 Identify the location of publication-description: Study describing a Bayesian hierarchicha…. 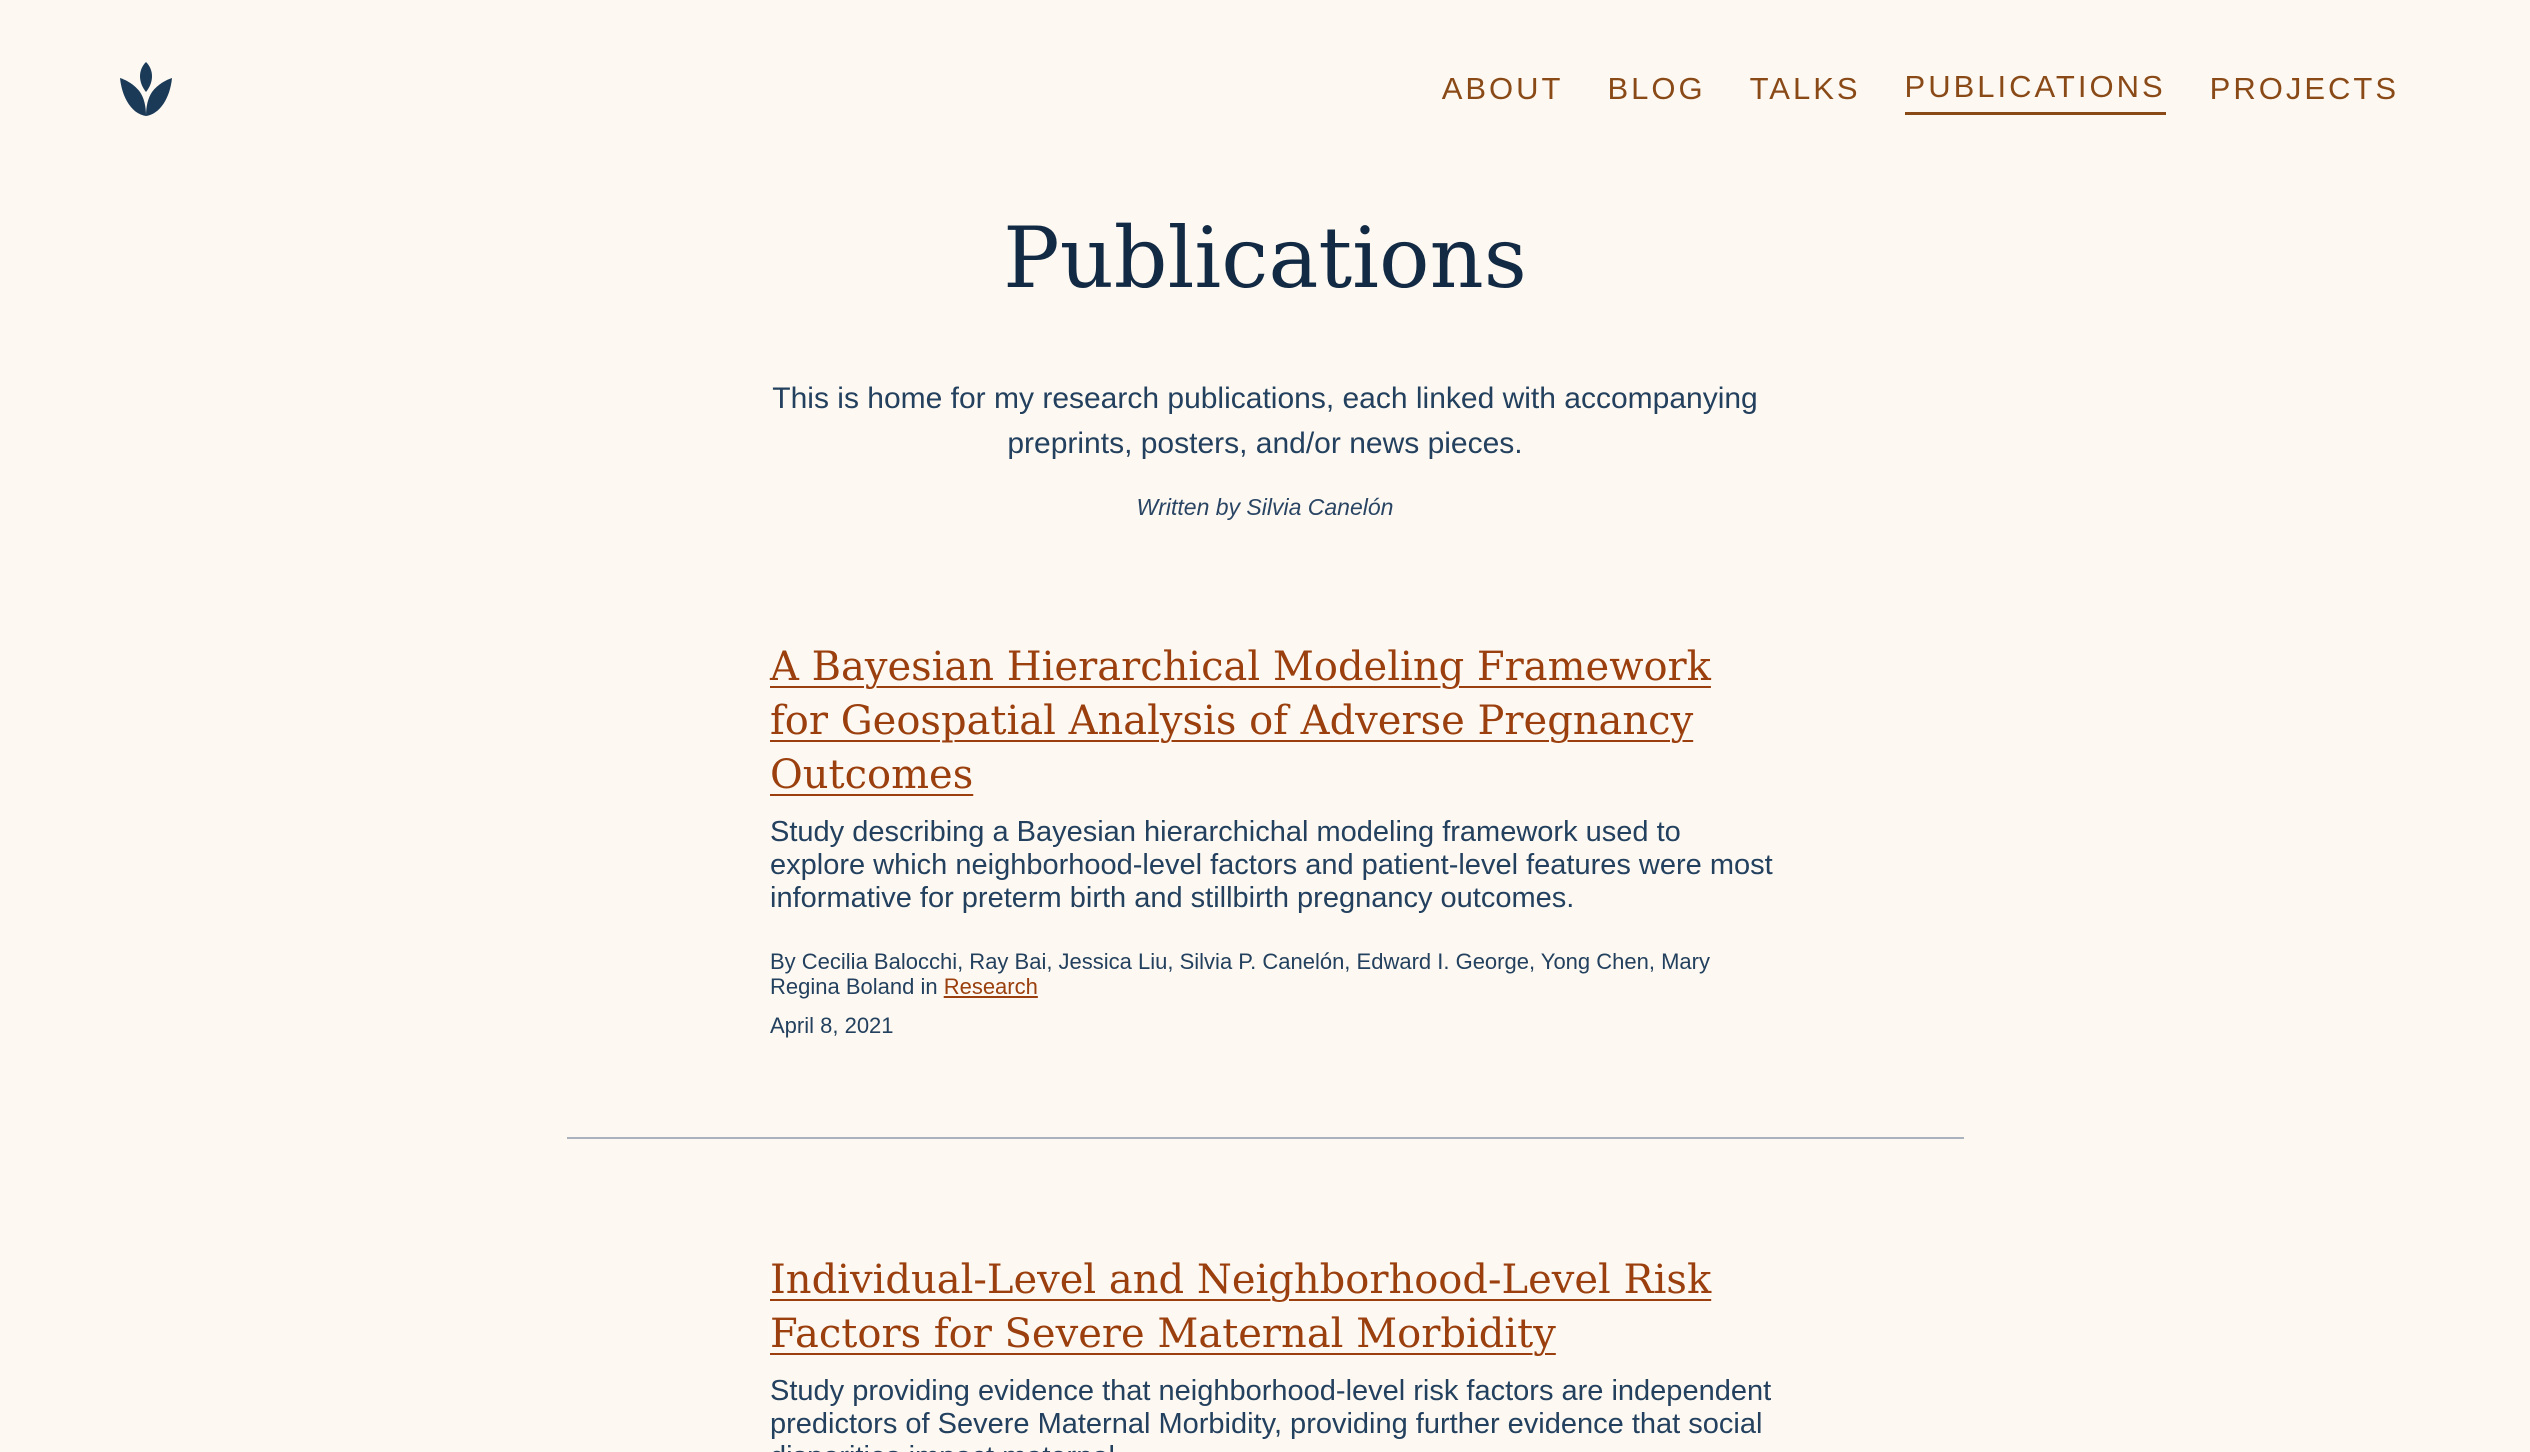
(1271, 865).